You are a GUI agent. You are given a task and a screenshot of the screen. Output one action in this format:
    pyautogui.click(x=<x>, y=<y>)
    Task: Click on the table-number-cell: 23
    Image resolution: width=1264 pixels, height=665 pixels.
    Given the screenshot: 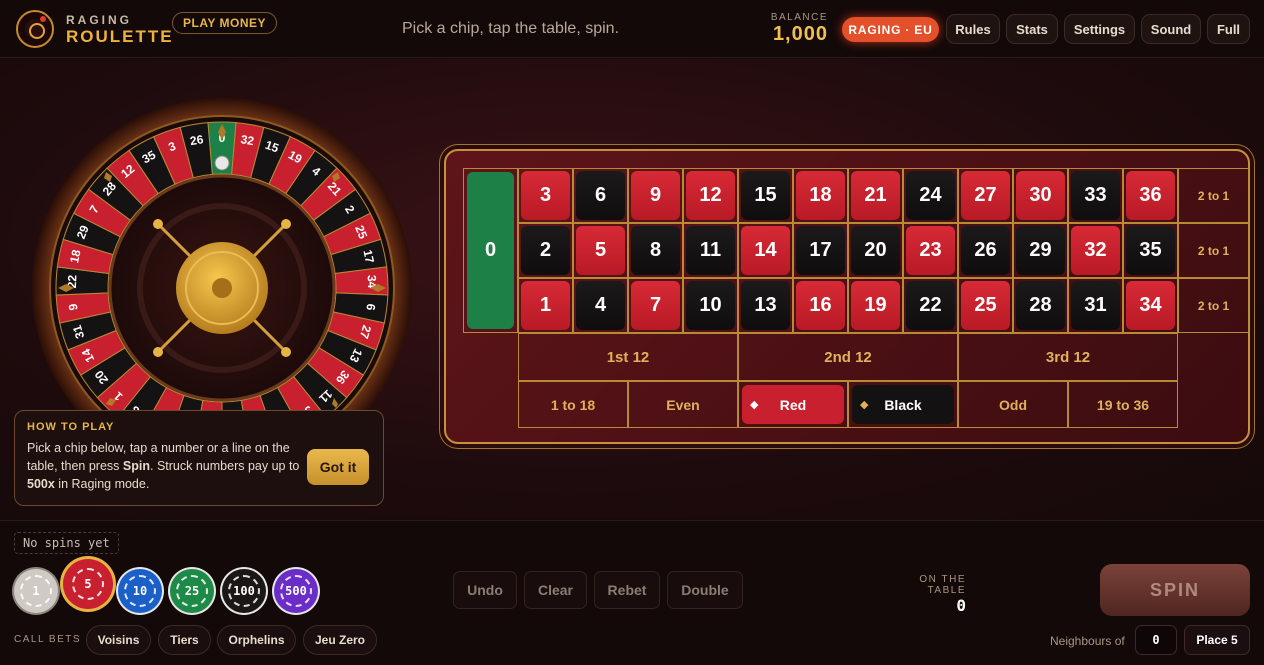 What is the action you would take?
    pyautogui.click(x=930, y=250)
    